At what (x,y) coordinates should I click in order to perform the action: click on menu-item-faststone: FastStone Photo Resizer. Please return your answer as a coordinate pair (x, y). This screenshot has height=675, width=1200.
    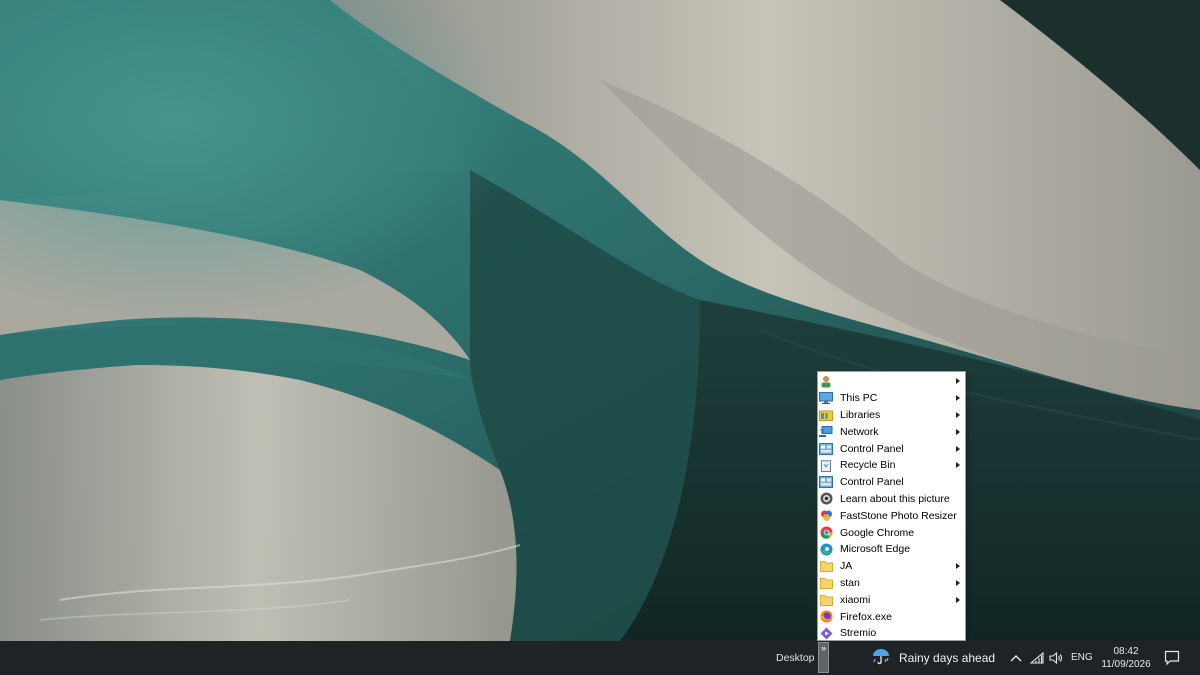
    Looking at the image, I should click on (891, 515).